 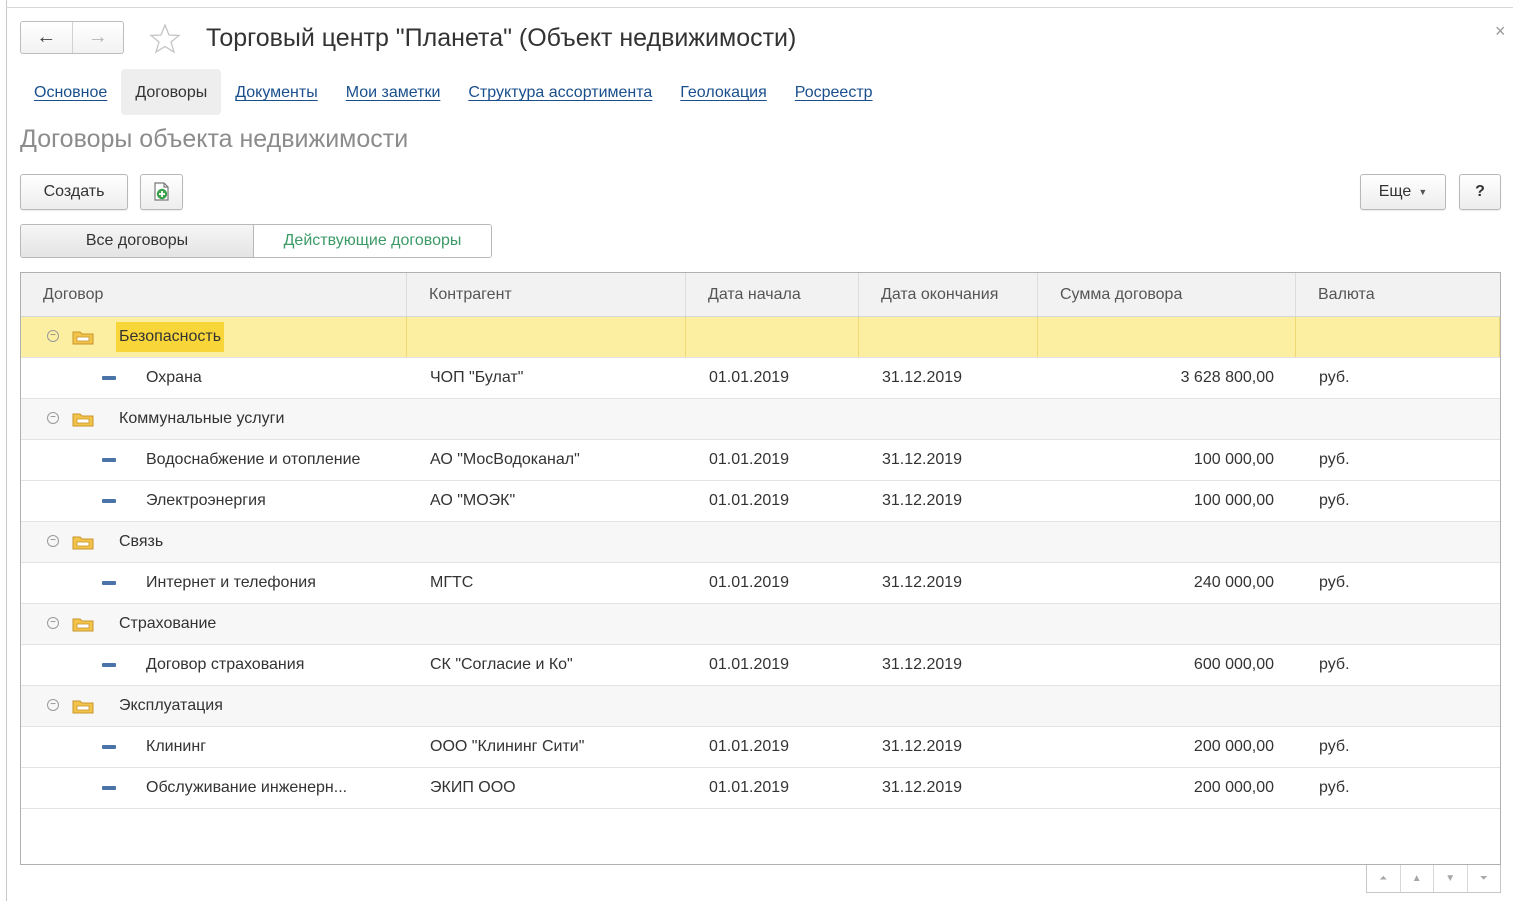 I want to click on counterparty-cell: АО "МОЭК", so click(x=473, y=500).